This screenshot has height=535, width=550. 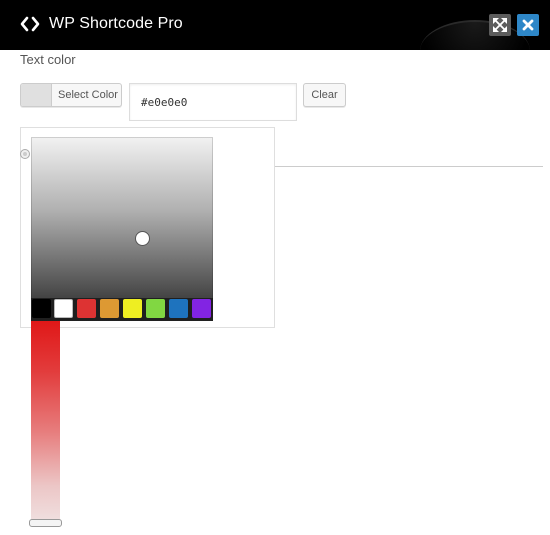 What do you see at coordinates (41, 308) in the screenshot?
I see `palette-swatch-black` at bounding box center [41, 308].